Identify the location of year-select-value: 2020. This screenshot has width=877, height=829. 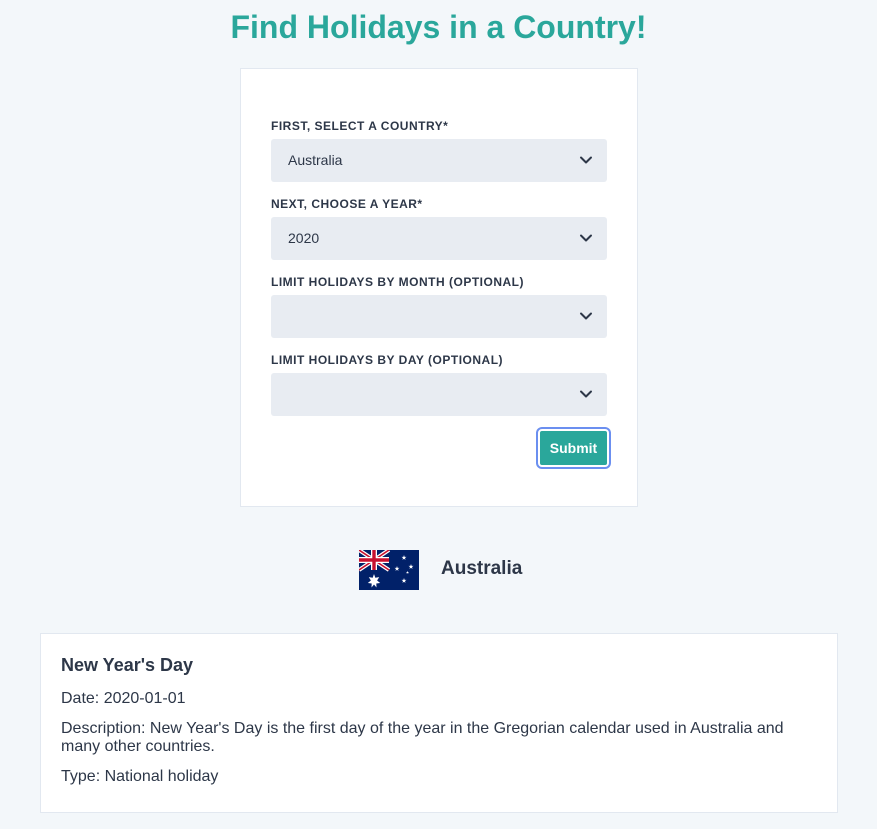
(304, 238).